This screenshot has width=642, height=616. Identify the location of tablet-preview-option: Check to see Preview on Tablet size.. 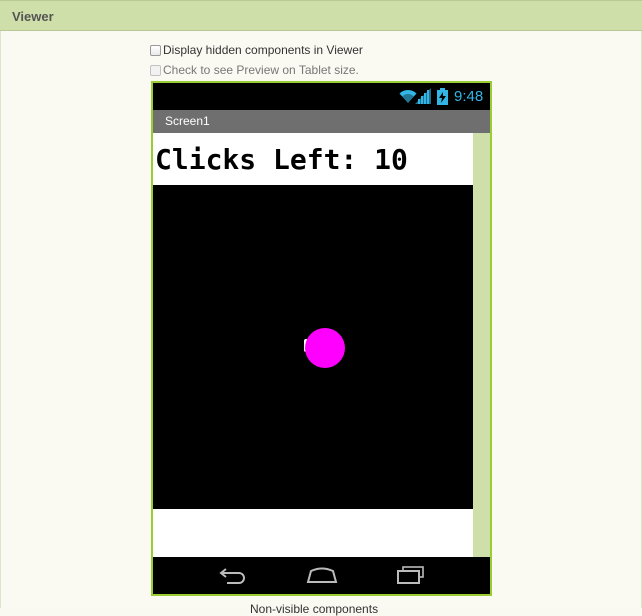
(254, 70).